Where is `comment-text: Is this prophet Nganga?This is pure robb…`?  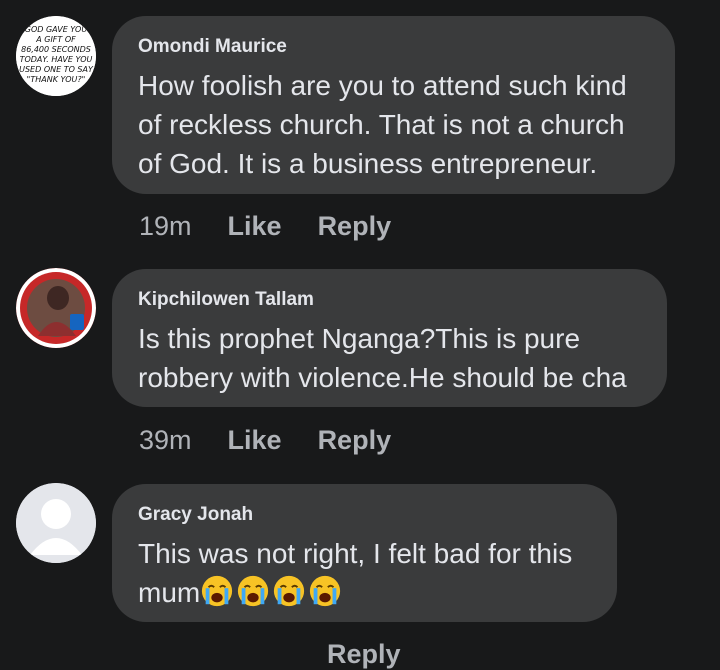
comment-text: Is this prophet Nganga?This is pure robb… is located at coordinates (382, 358).